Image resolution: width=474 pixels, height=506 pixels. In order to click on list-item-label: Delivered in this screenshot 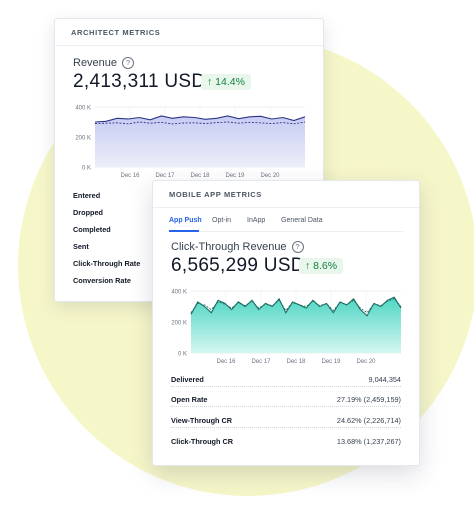, I will do `click(187, 379)`.